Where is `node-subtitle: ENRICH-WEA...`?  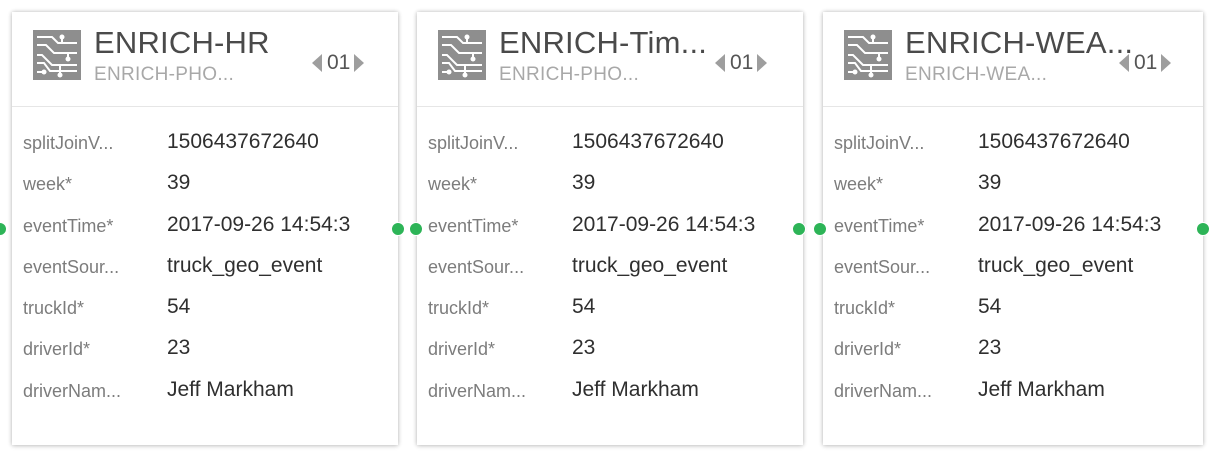
node-subtitle: ENRICH-WEA... is located at coordinates (976, 74).